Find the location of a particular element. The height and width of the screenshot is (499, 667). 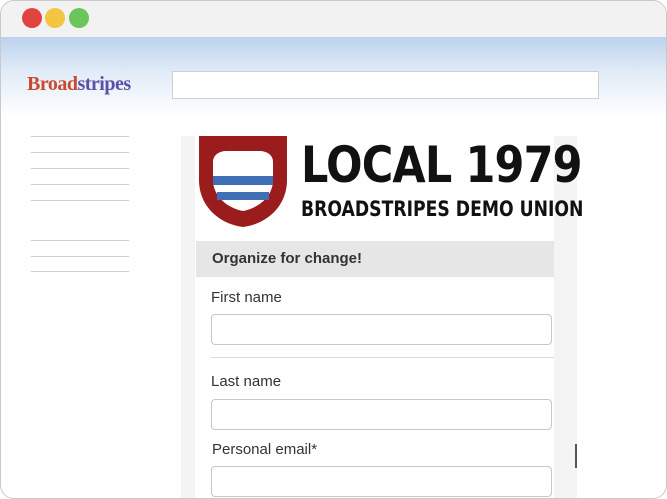

search-bar is located at coordinates (385, 85).